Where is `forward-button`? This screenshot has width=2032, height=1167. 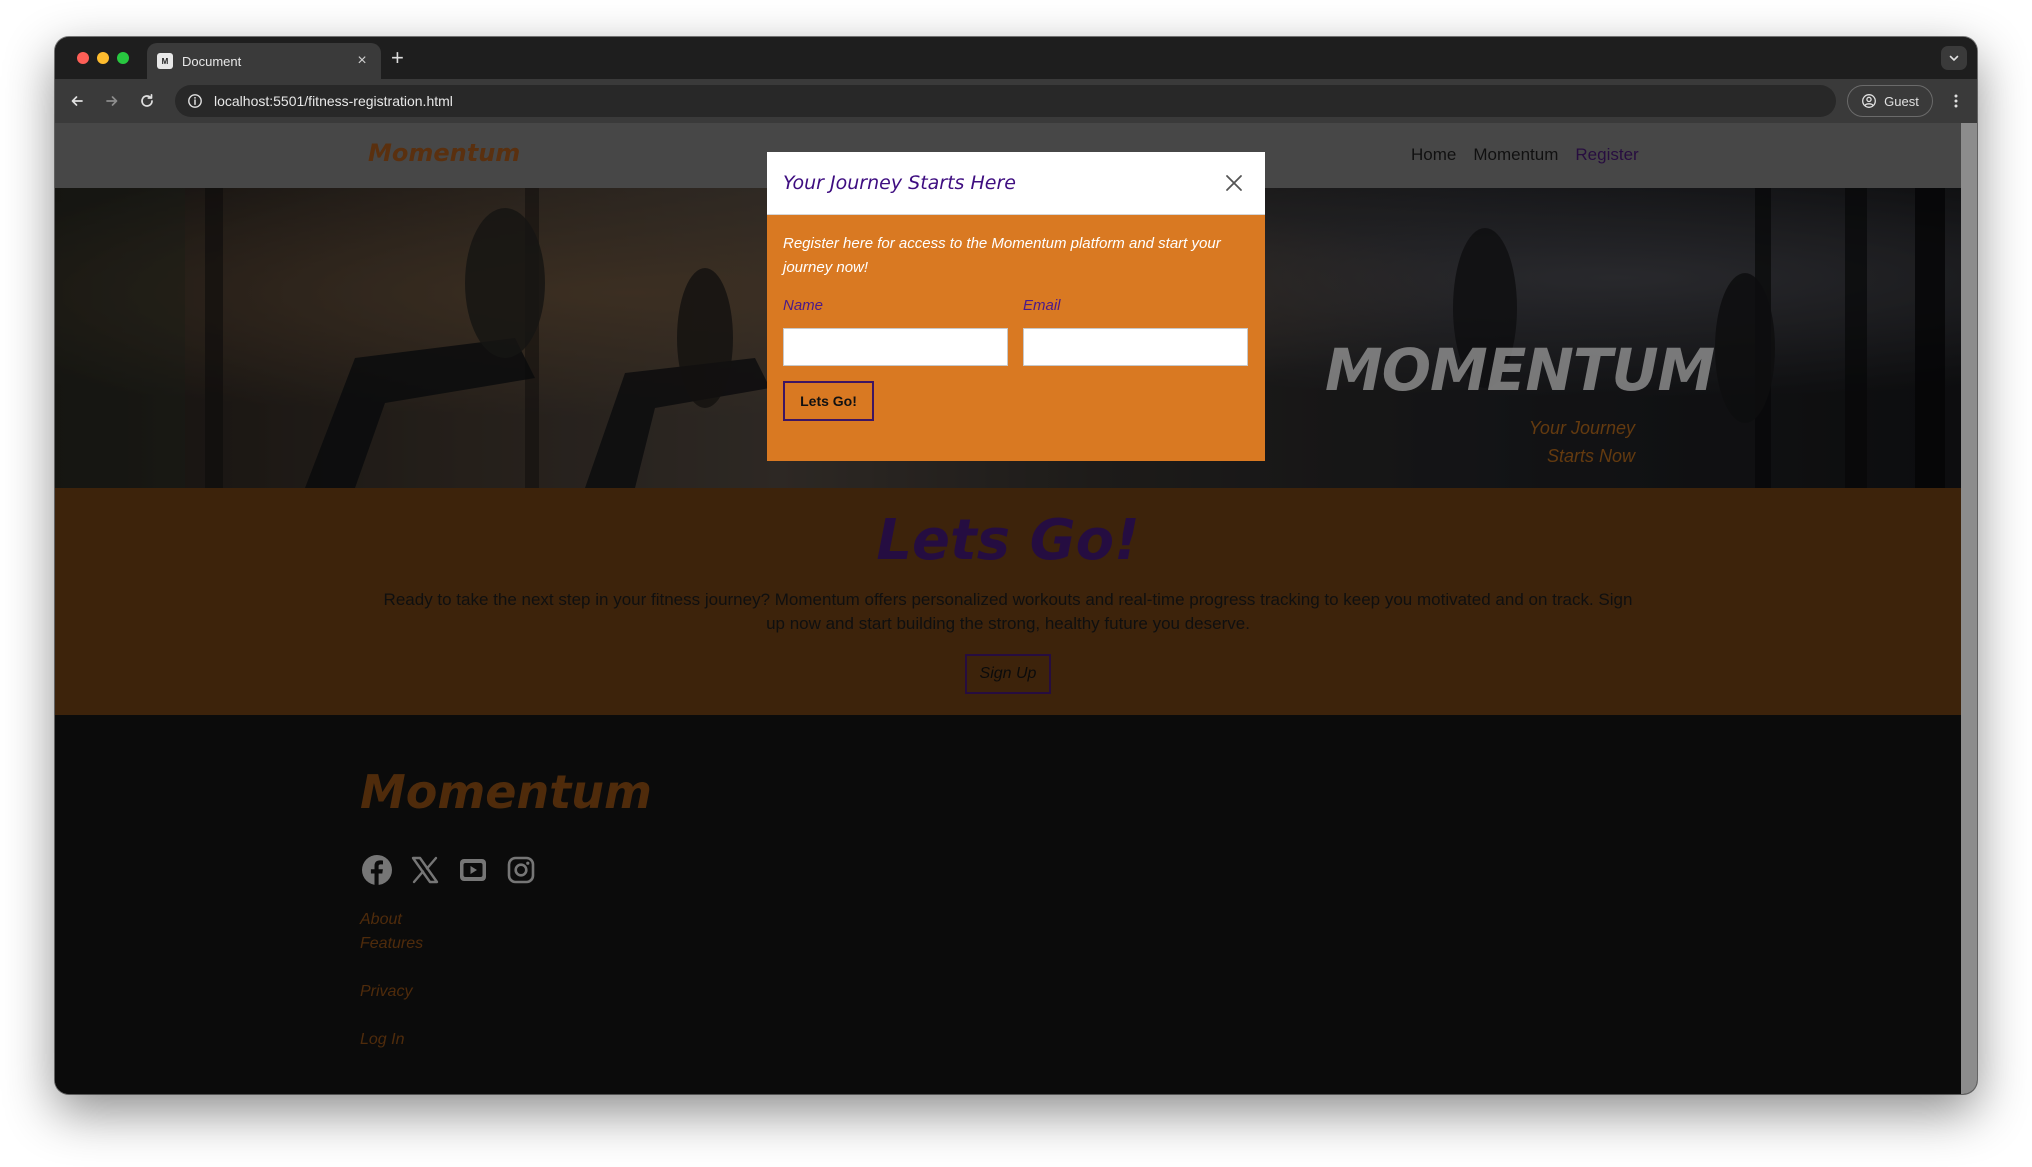
forward-button is located at coordinates (112, 101).